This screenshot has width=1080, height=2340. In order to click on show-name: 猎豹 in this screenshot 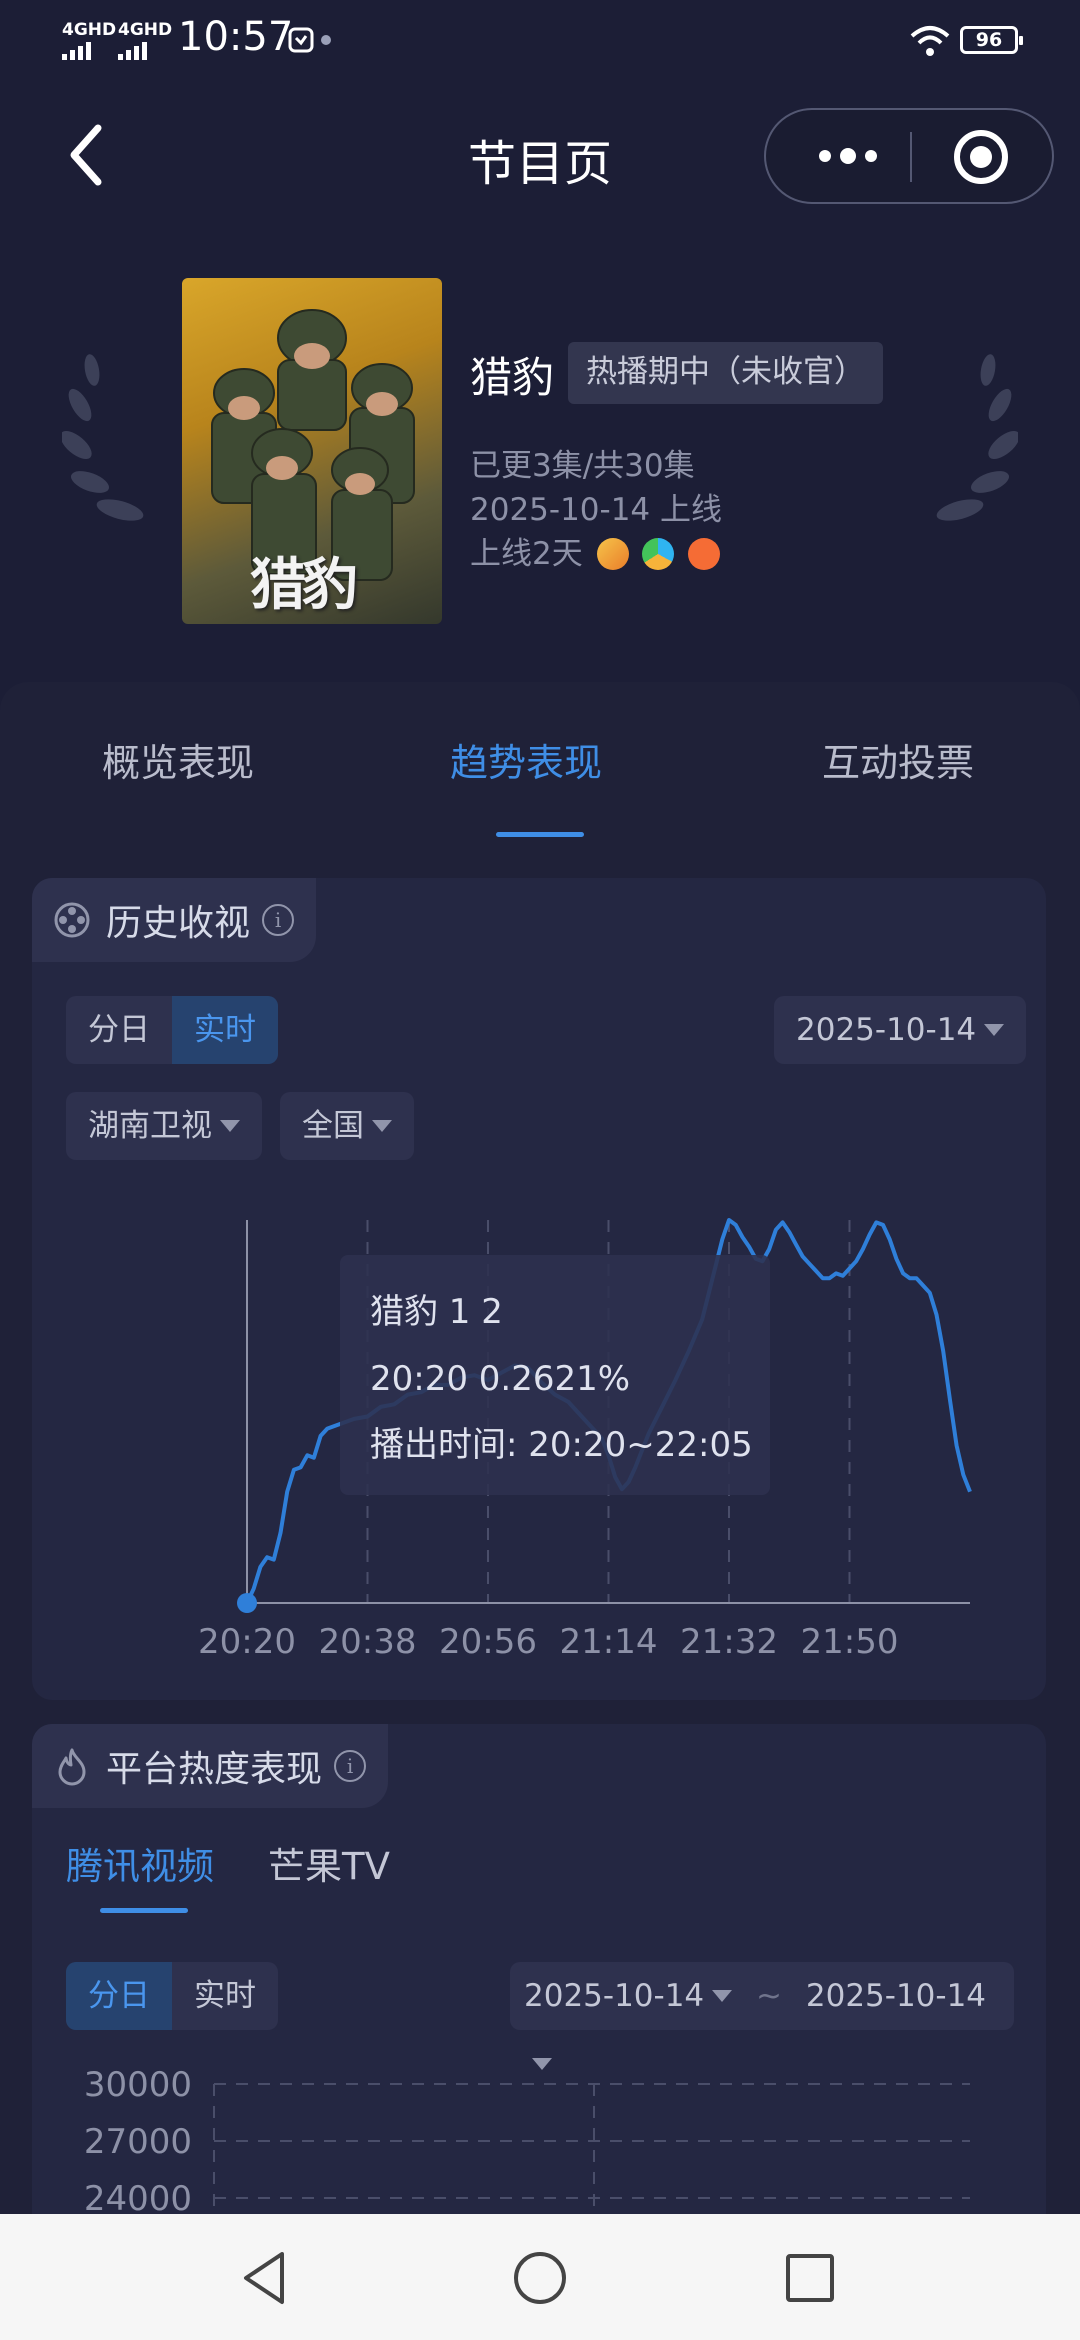, I will do `click(512, 377)`.